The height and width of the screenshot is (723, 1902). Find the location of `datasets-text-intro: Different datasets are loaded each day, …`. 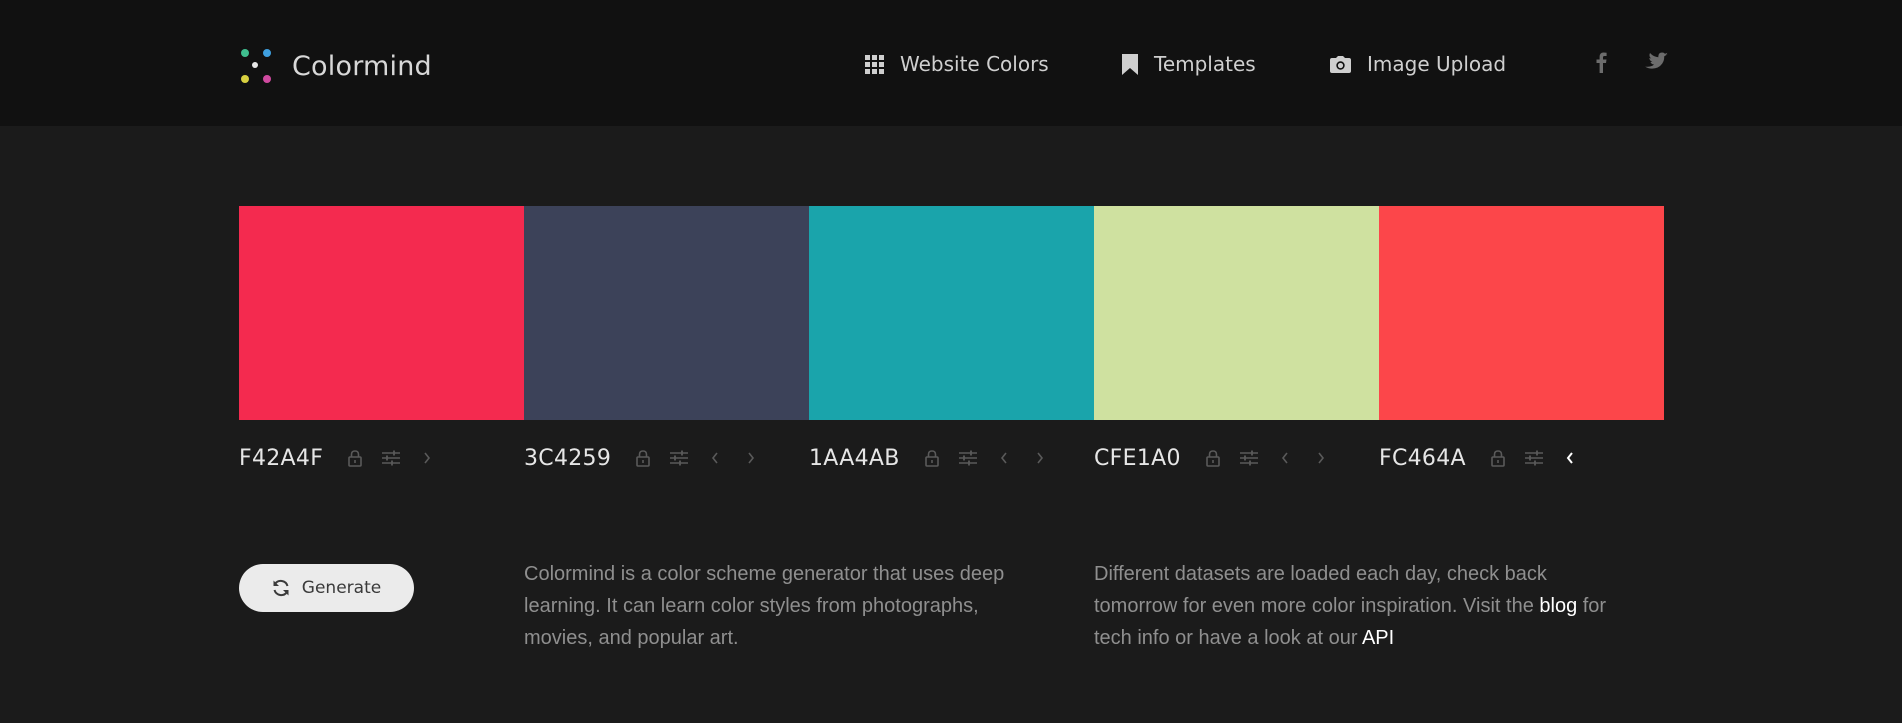

datasets-text-intro: Different datasets are loaded each day, … is located at coordinates (1320, 590).